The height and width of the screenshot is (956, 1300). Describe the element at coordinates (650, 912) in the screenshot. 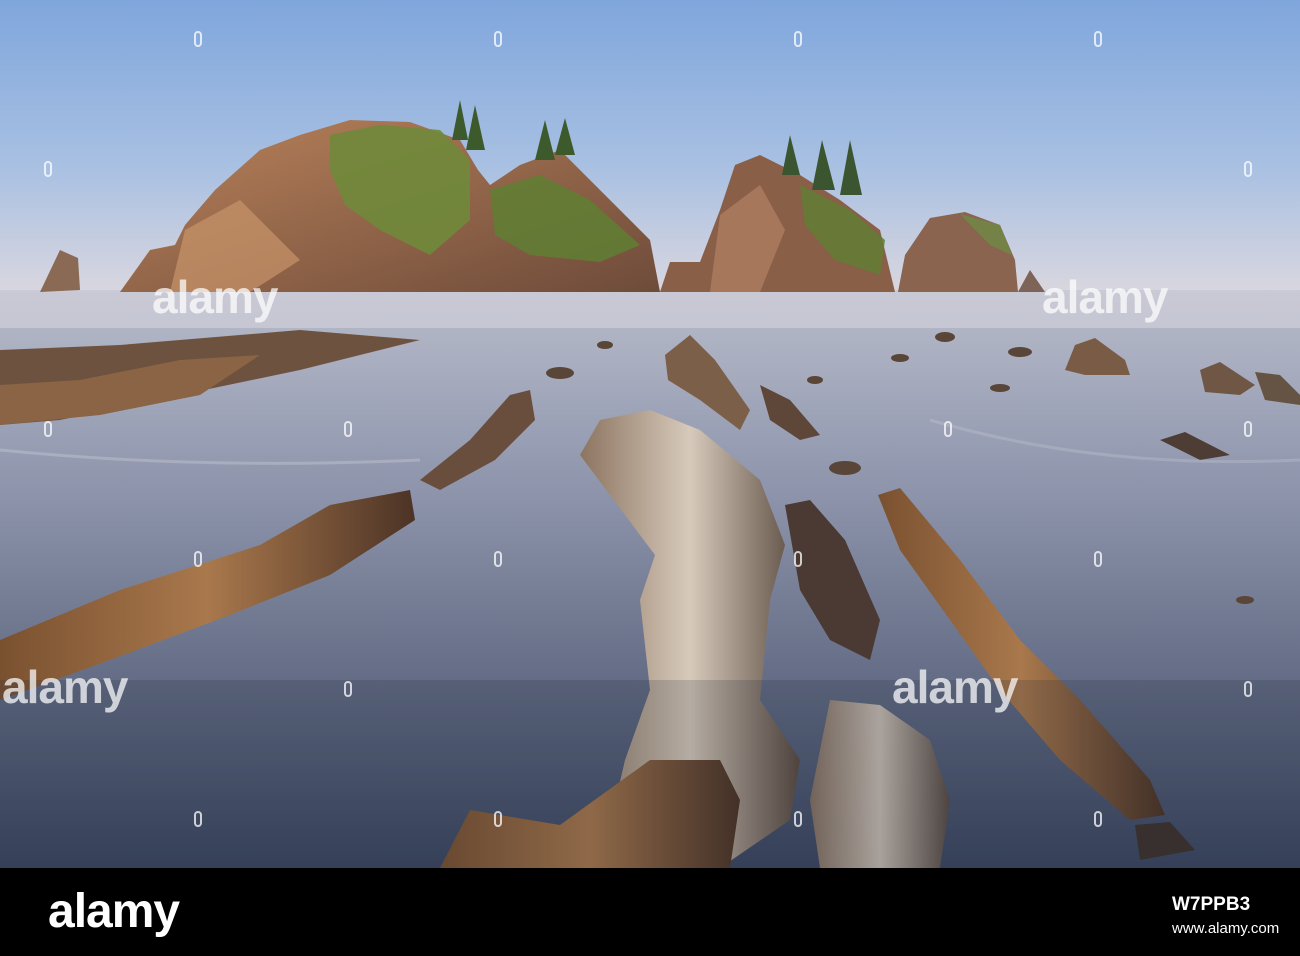

I see `footer-bar: alamy W7PPB3 www.alamy.com` at that location.